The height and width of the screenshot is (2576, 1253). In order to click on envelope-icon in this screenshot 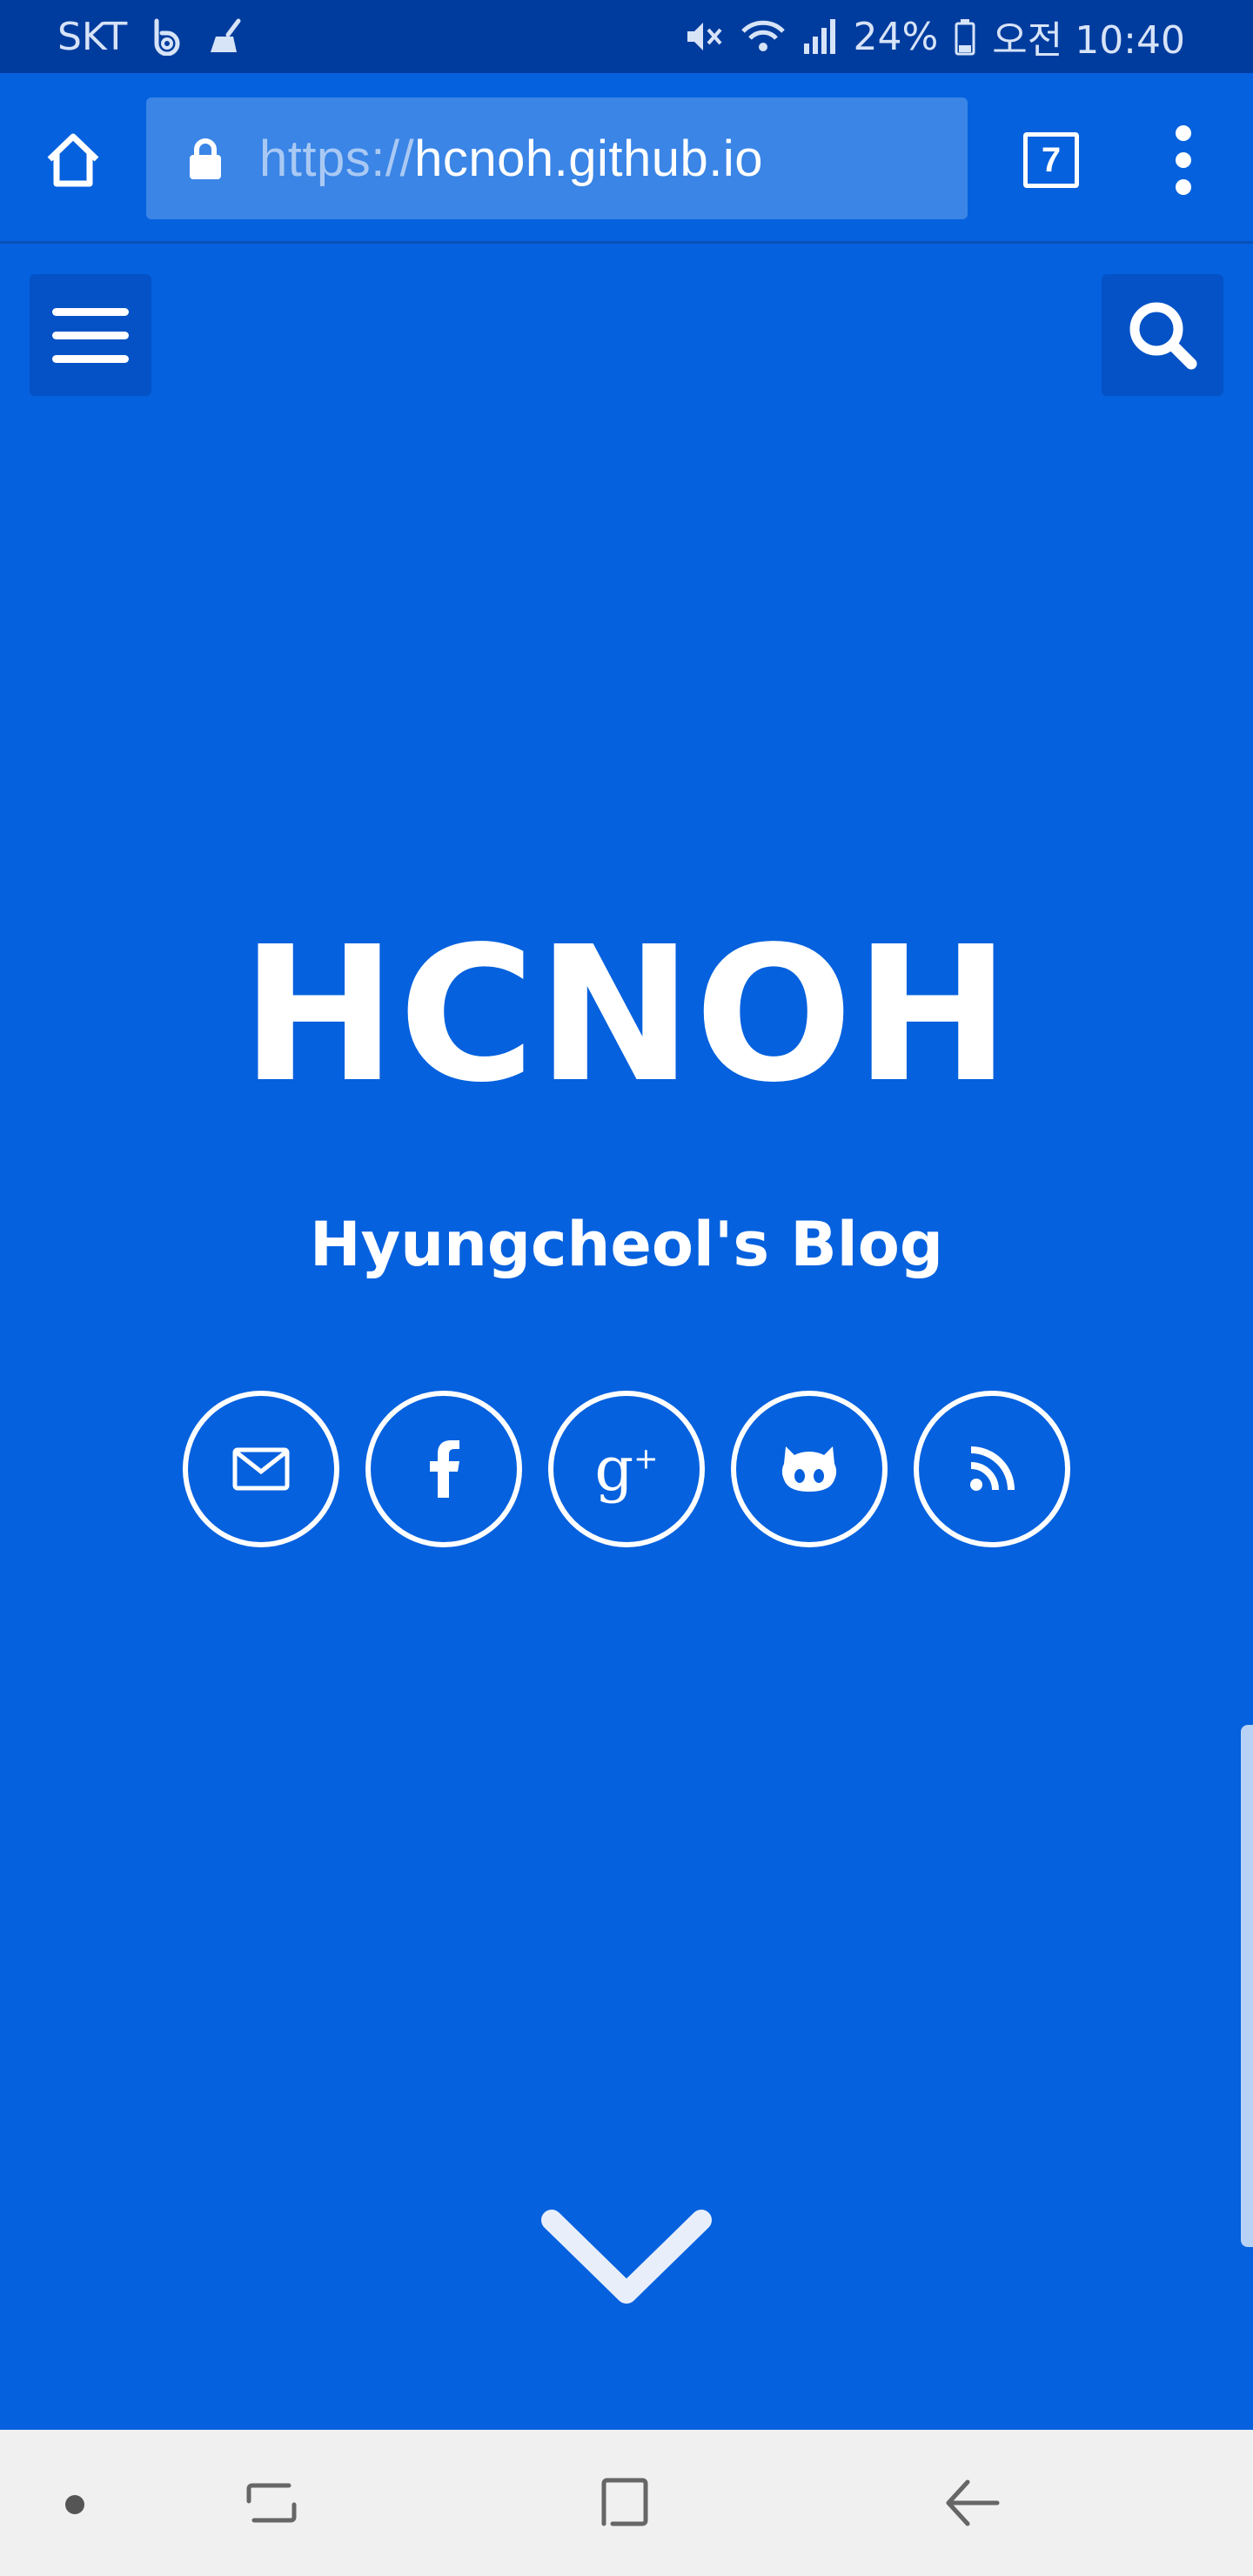, I will do `click(261, 1469)`.